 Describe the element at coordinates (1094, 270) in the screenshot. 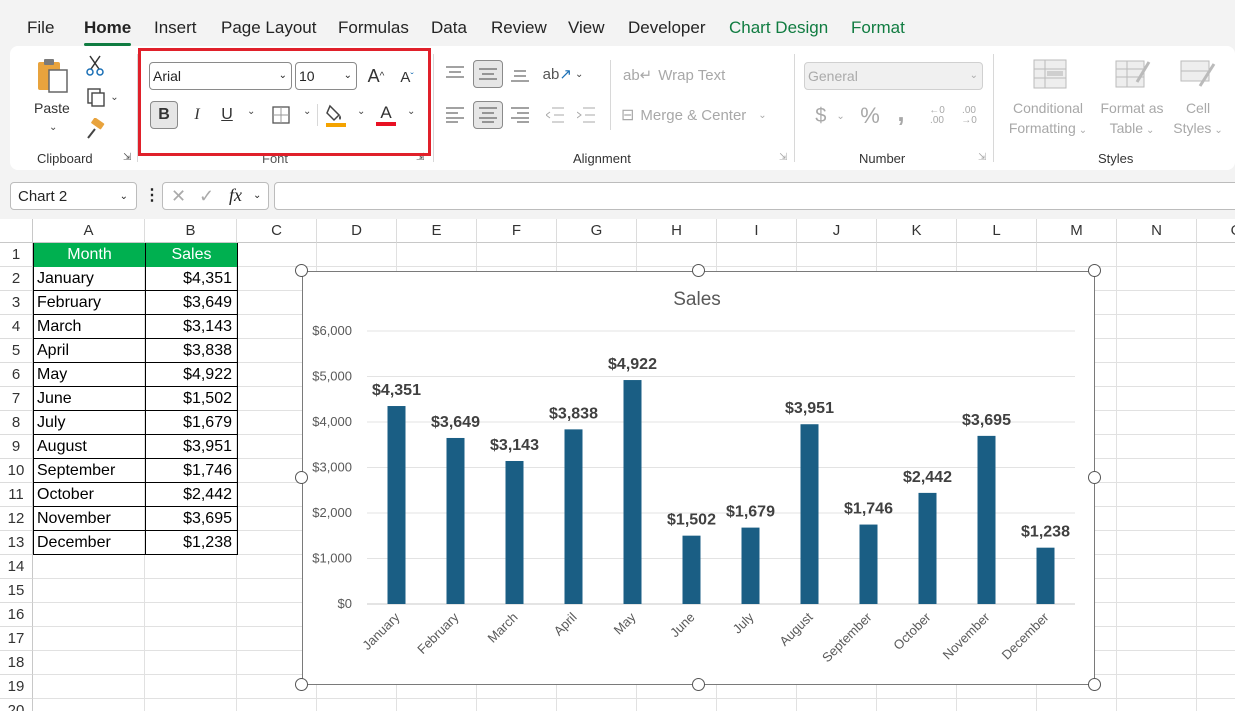

I see `resize-handle-tr` at that location.